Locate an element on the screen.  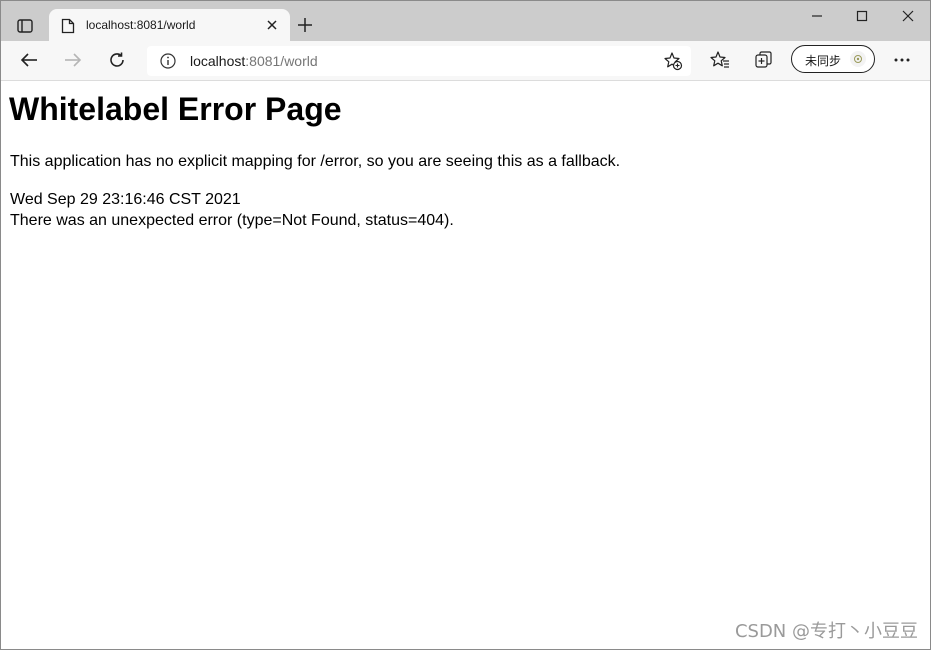
address-host: localhost is located at coordinates (218, 61).